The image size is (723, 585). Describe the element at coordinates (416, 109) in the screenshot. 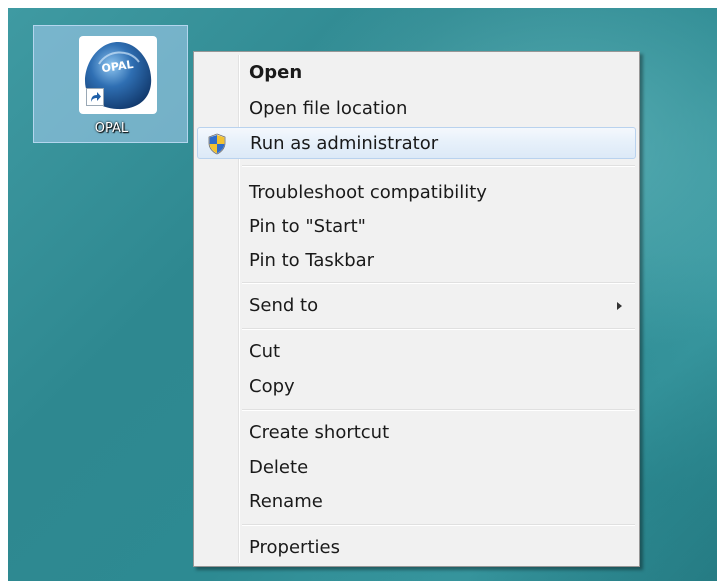

I see `menu-item-open-file-location: Open file location` at that location.